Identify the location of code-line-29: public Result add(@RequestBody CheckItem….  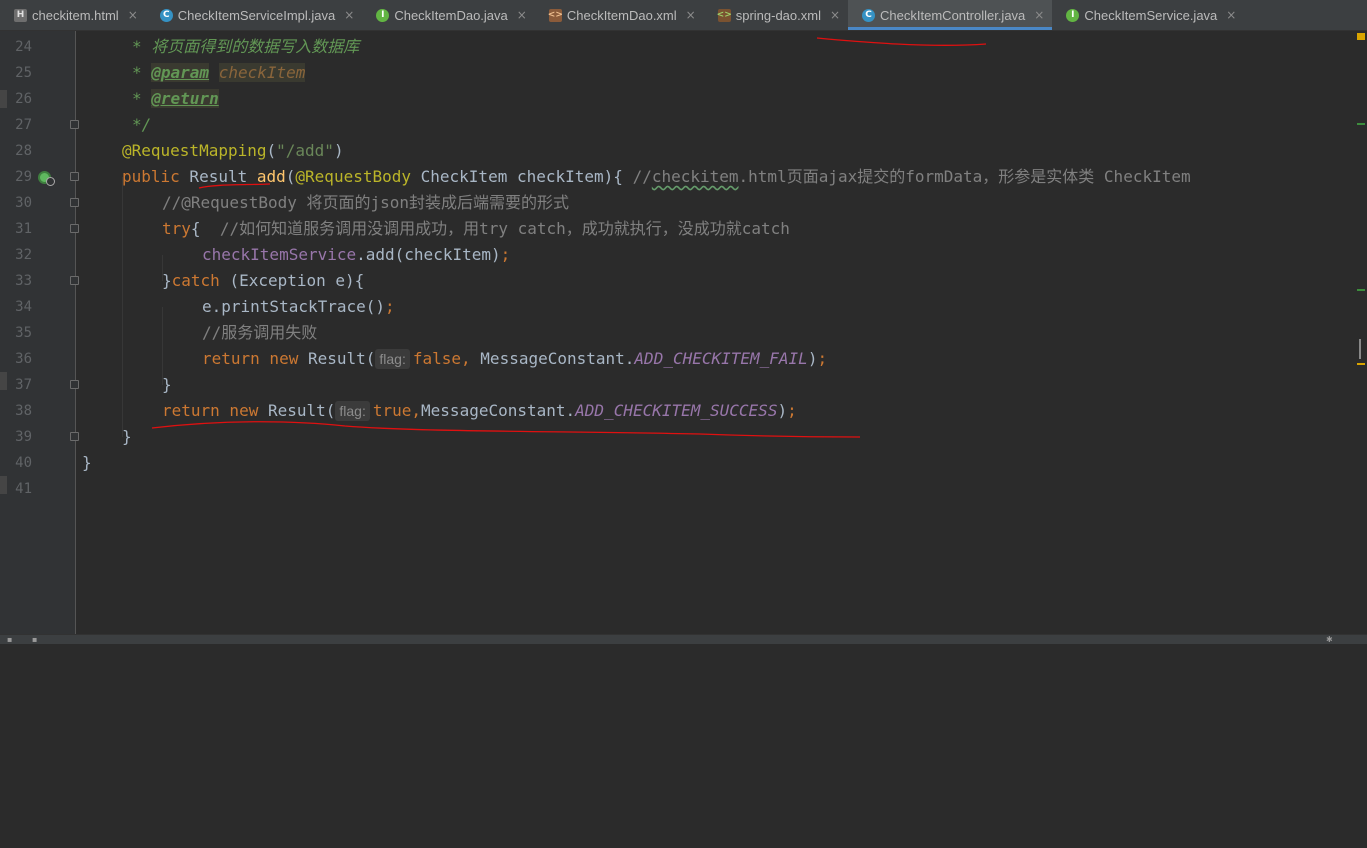
(656, 176).